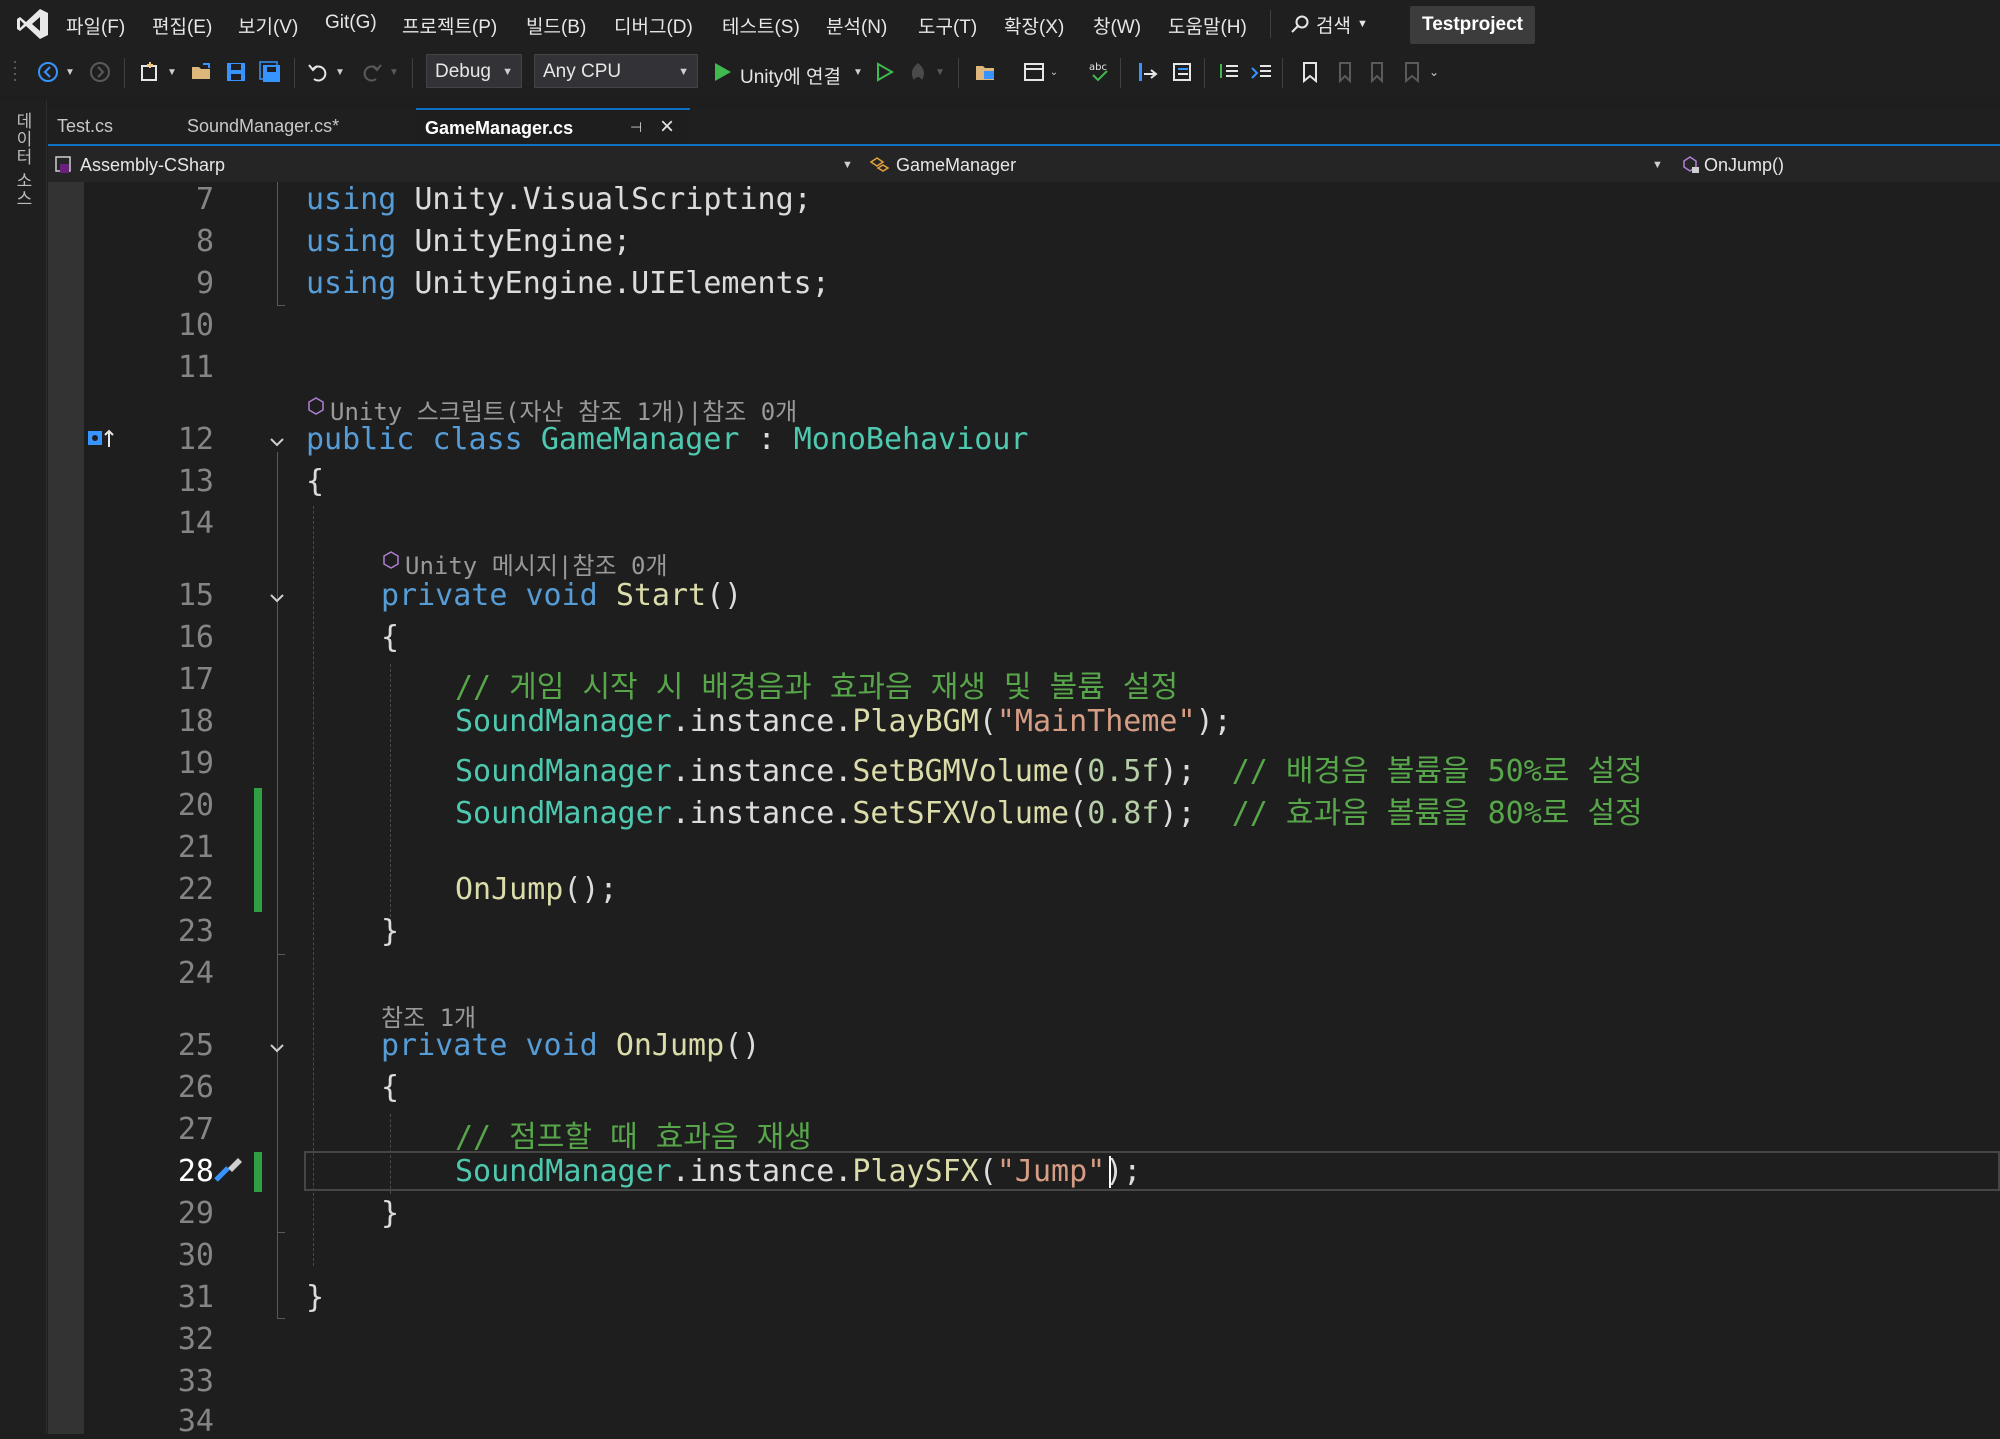  I want to click on pin-icon: ⊣, so click(636, 127).